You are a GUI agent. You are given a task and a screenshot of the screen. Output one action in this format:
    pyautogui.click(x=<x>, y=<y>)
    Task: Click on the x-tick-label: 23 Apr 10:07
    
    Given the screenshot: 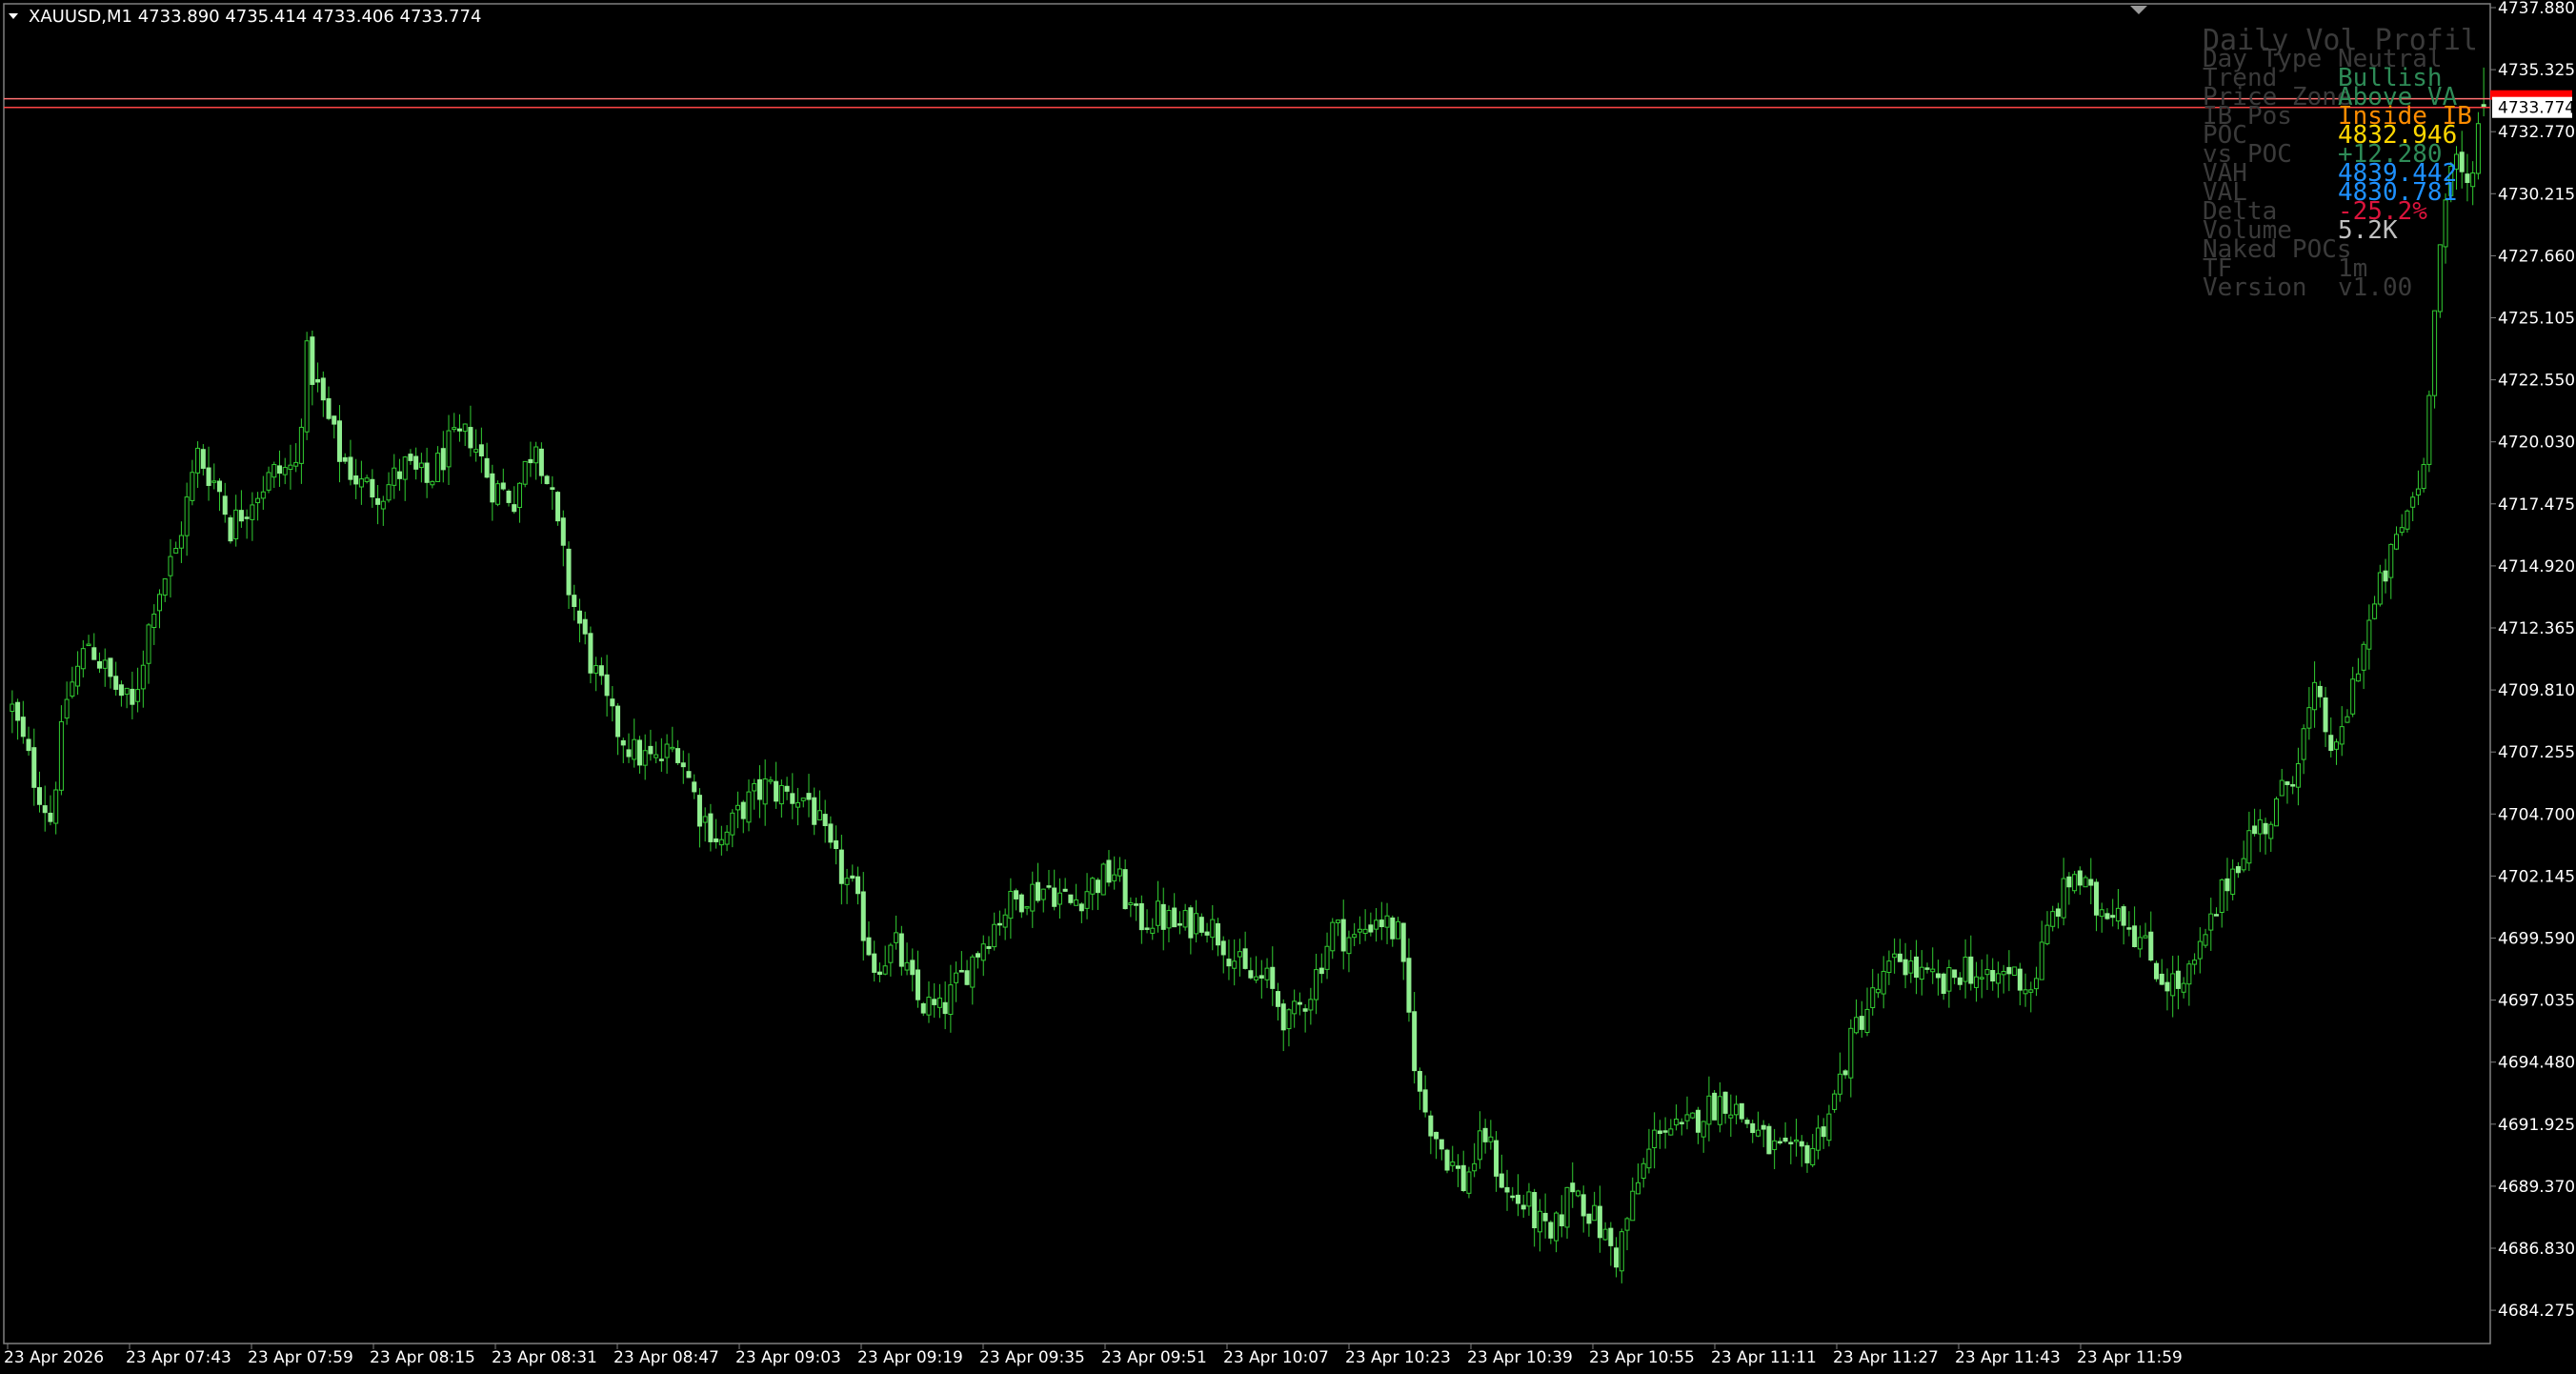 What is the action you would take?
    pyautogui.click(x=1276, y=1357)
    